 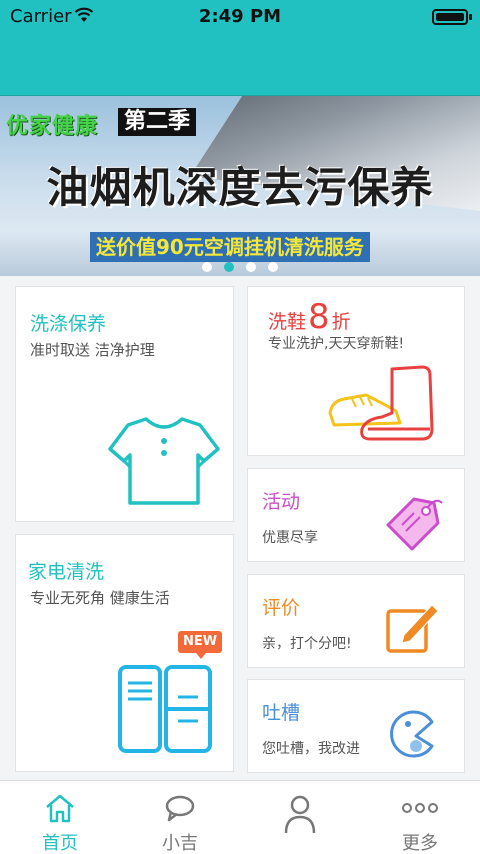 I want to click on nav-bar, so click(x=240, y=65).